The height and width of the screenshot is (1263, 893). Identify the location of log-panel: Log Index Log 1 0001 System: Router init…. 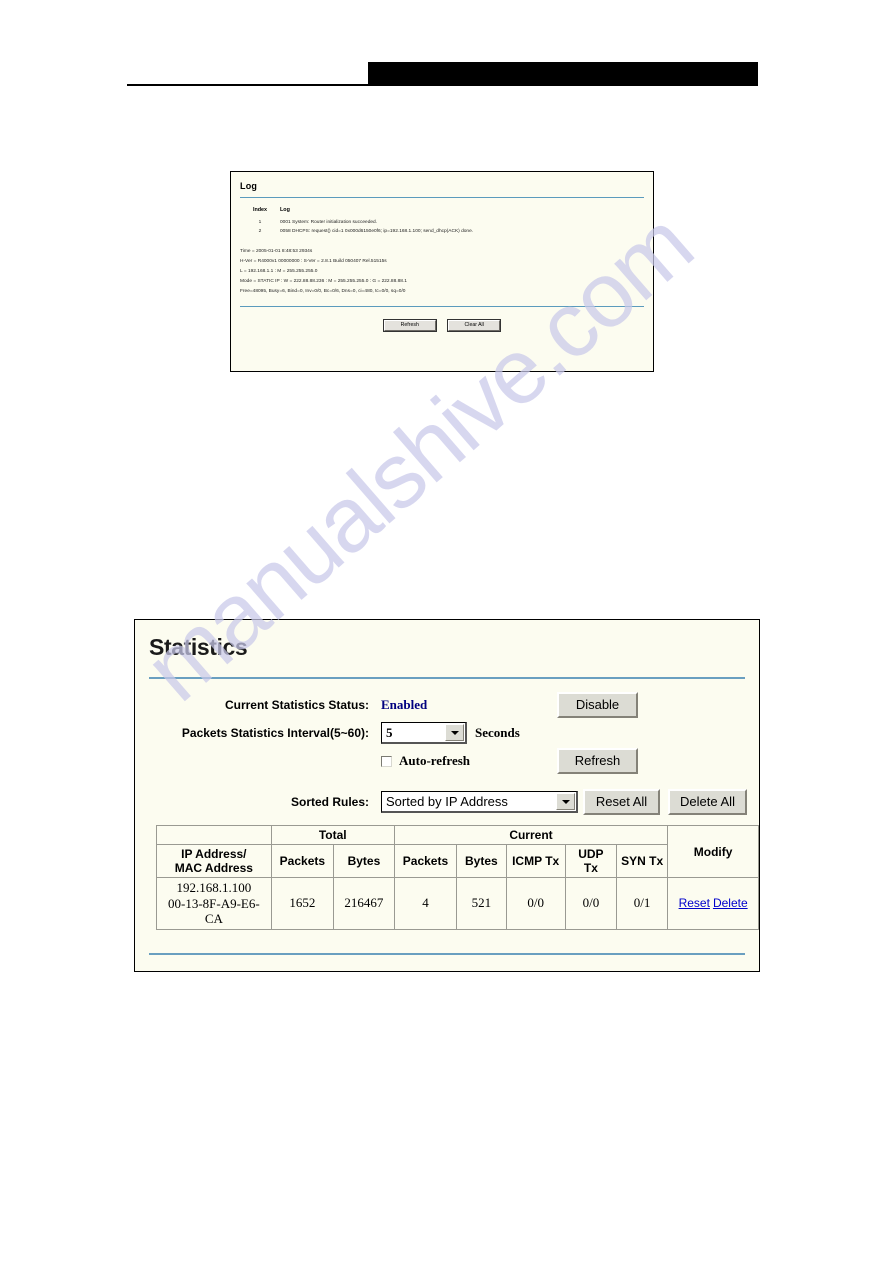
(442, 271).